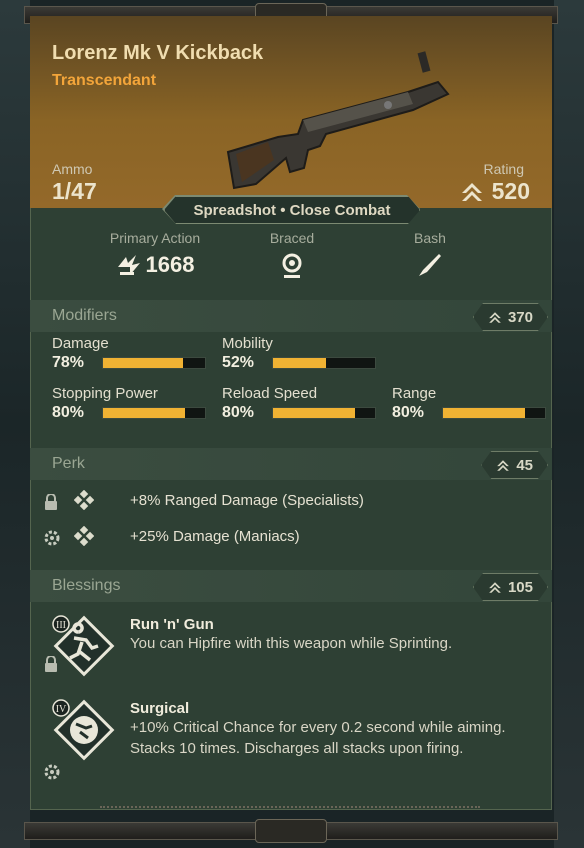 This screenshot has height=848, width=584. Describe the element at coordinates (83, 730) in the screenshot. I see `surgical-blessing-icon: IV` at that location.